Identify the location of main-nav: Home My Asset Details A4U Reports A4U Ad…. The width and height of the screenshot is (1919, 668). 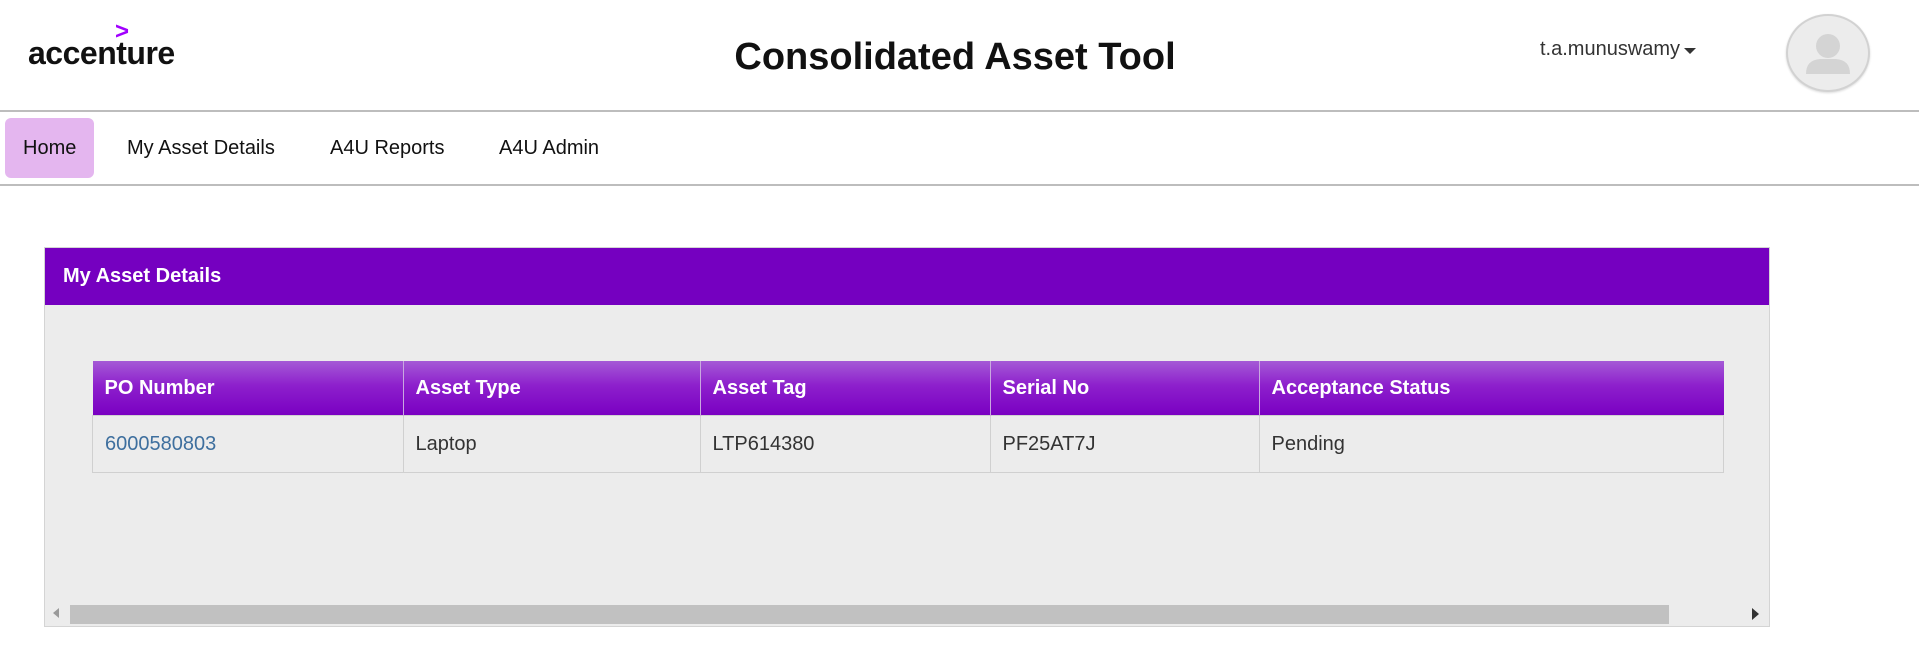
(959, 149).